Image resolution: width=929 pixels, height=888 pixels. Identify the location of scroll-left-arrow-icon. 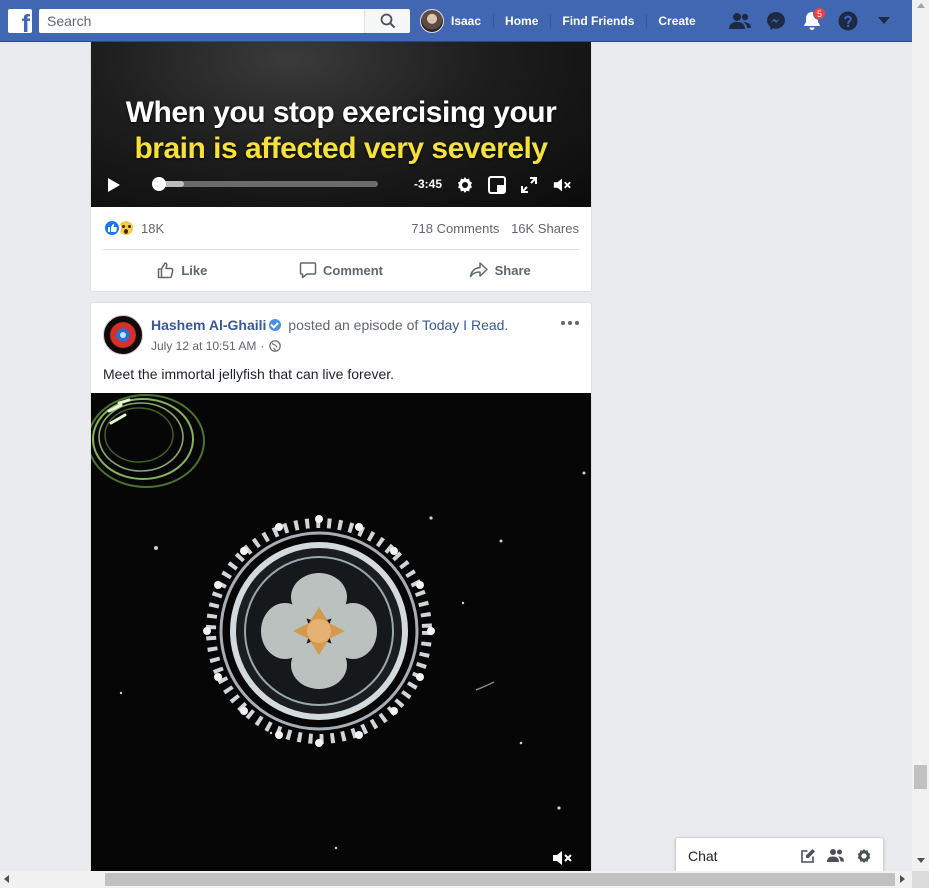
(6, 879).